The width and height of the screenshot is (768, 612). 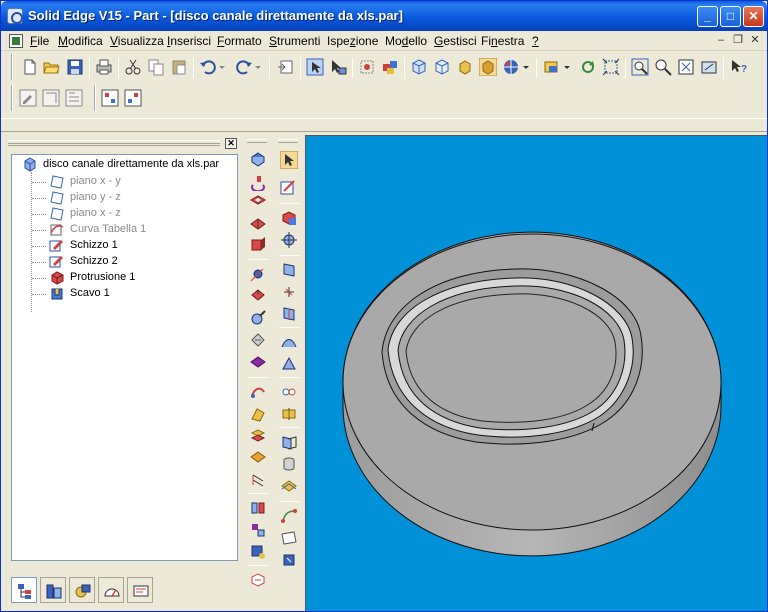 What do you see at coordinates (552, 67) in the screenshot?
I see `view-style-icon` at bounding box center [552, 67].